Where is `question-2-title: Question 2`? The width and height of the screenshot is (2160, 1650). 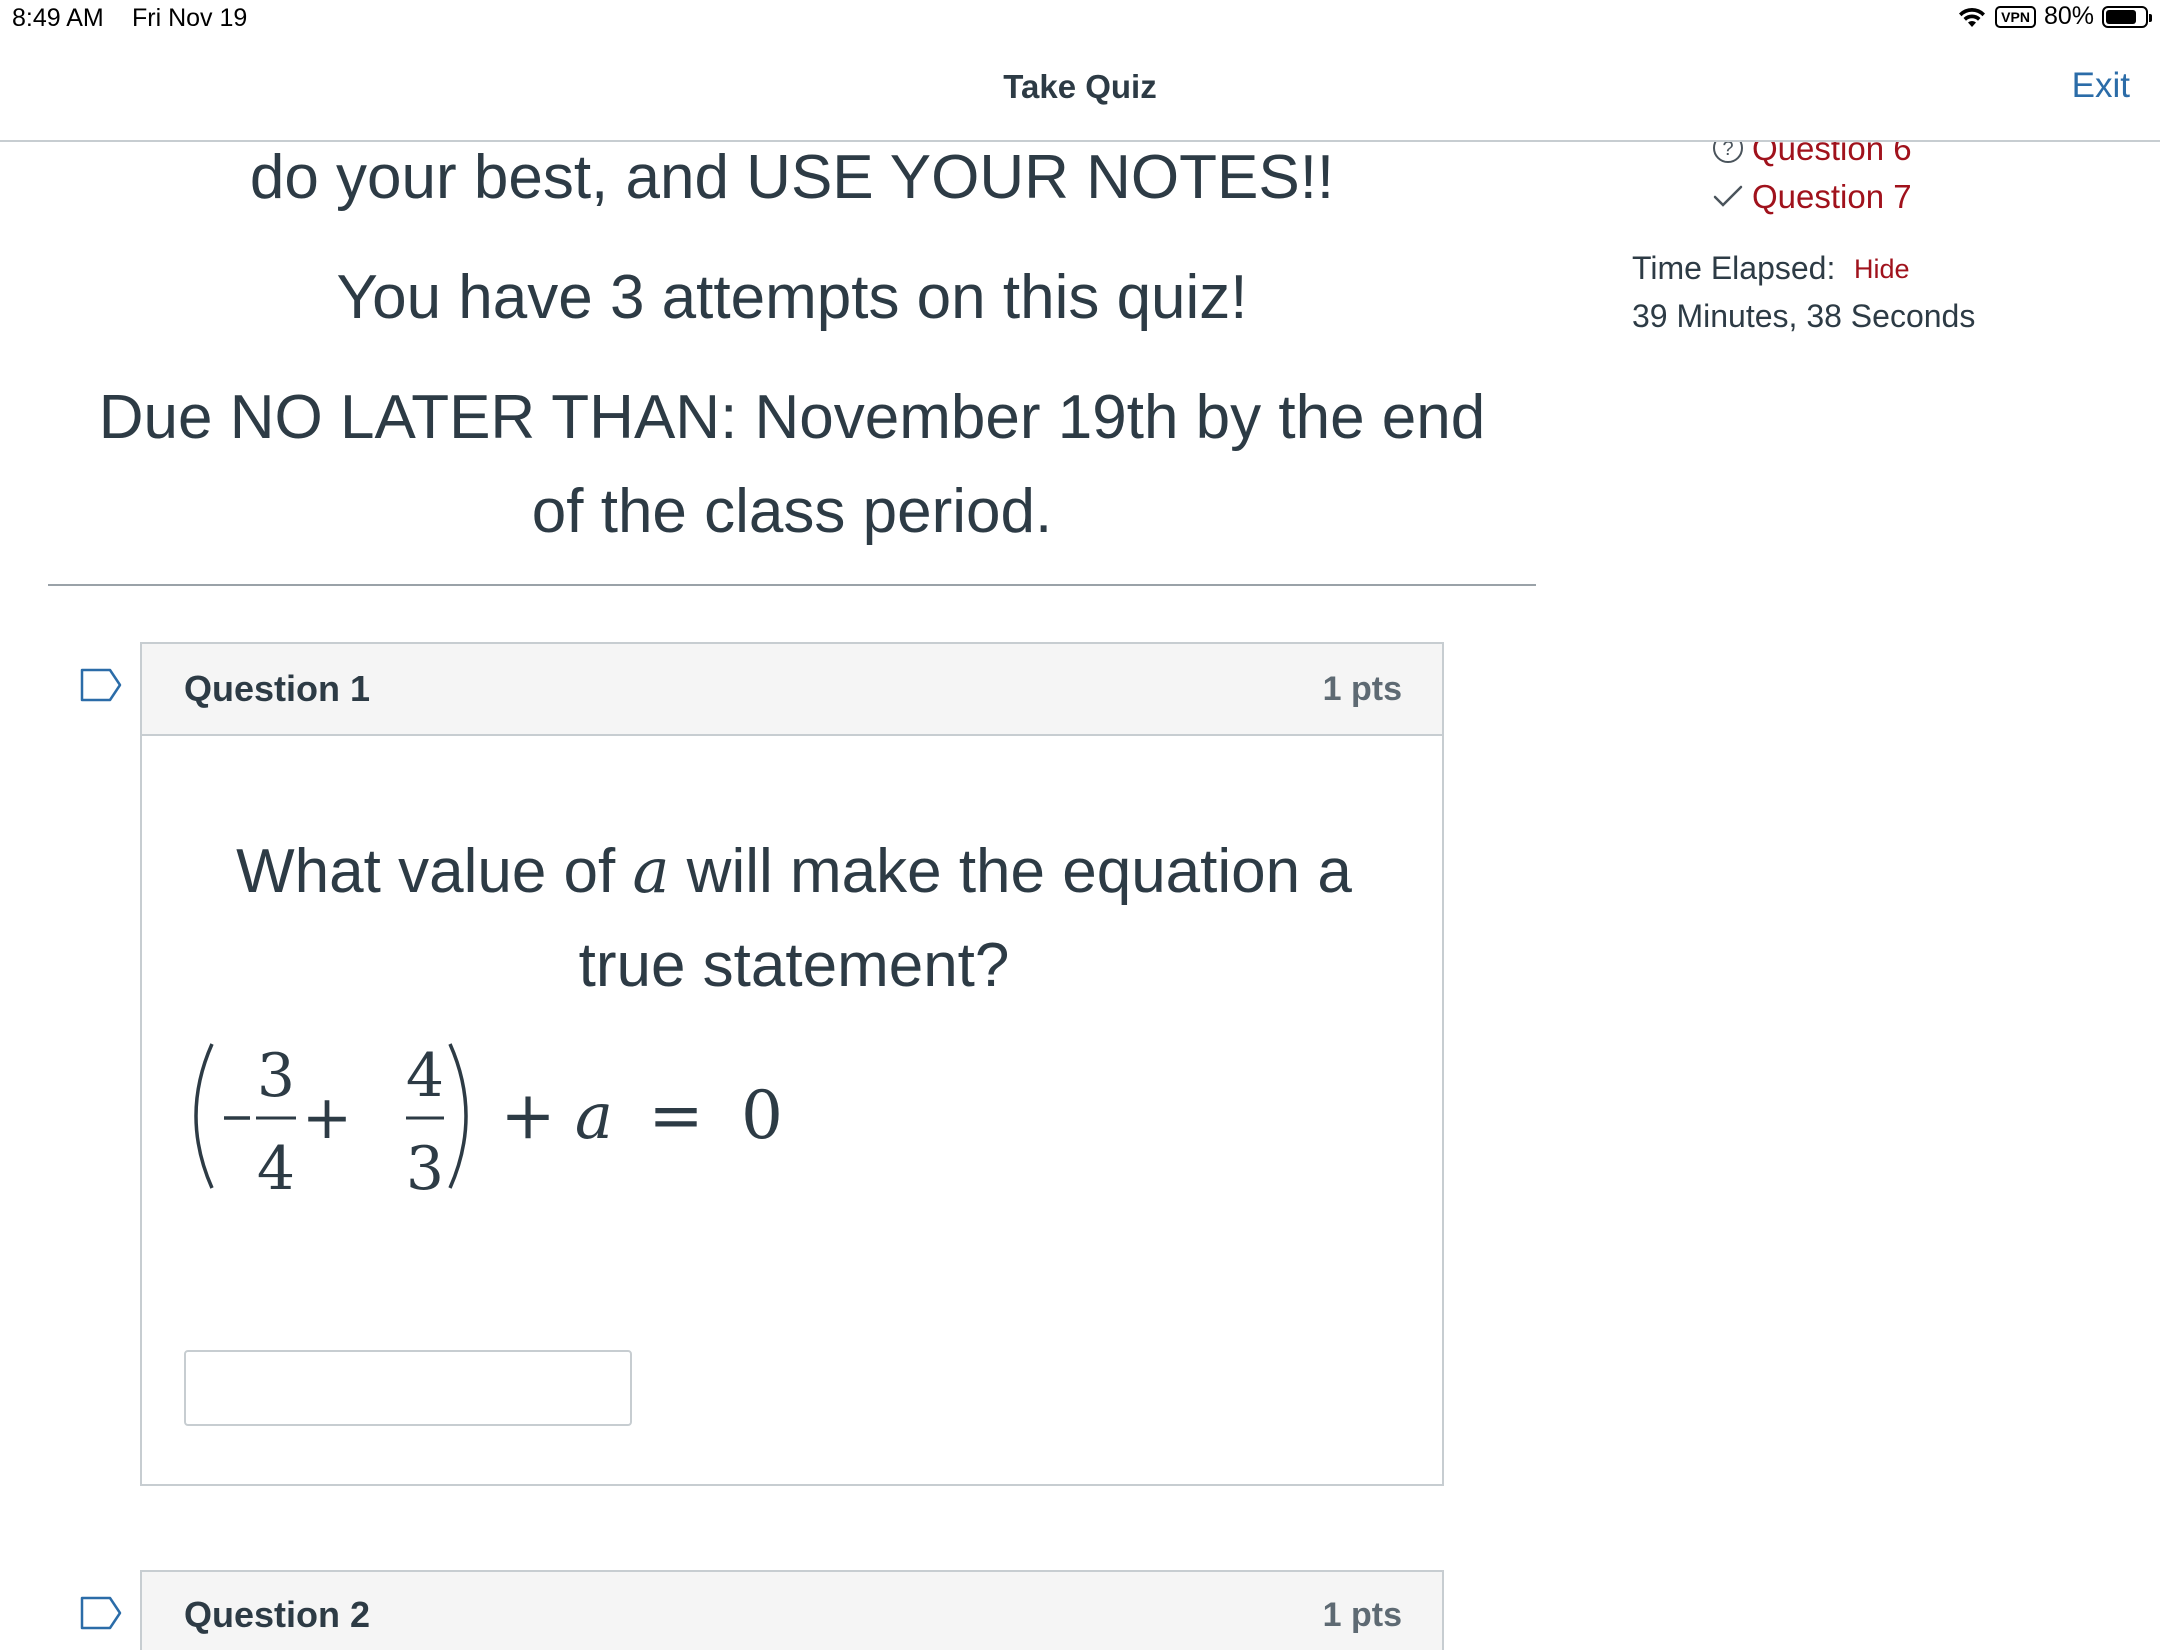
question-2-title: Question 2 is located at coordinates (277, 1614).